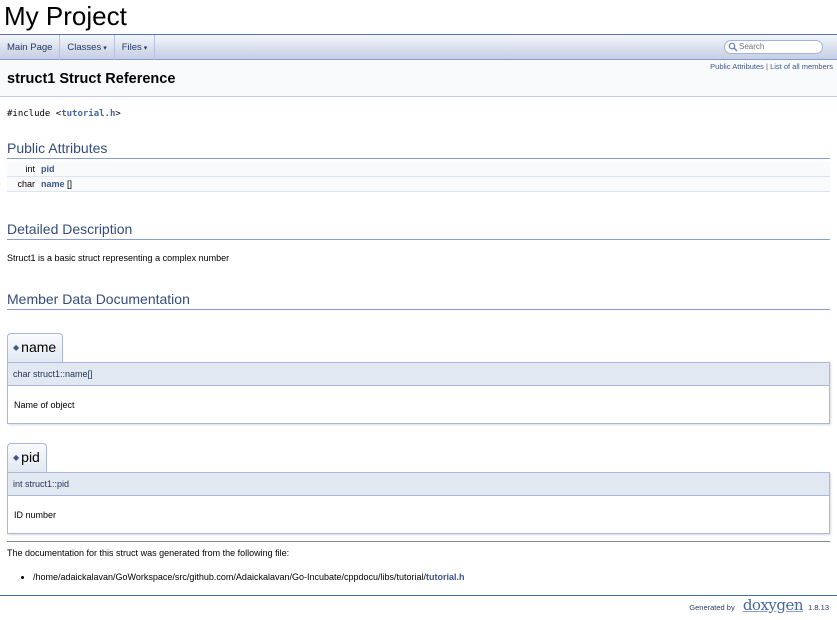 The width and height of the screenshot is (837, 620). What do you see at coordinates (24, 169) in the screenshot?
I see `member-type: int` at bounding box center [24, 169].